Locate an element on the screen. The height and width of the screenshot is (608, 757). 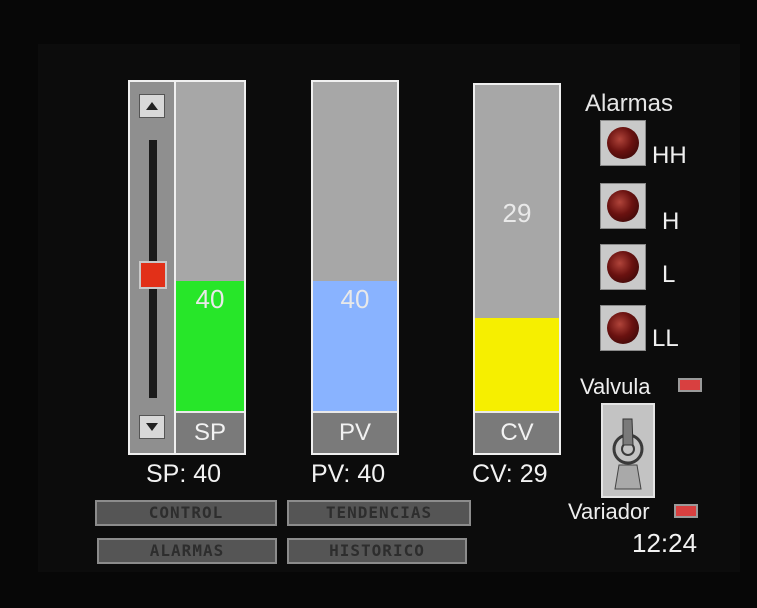
setpoint-slider is located at coordinates (152, 267).